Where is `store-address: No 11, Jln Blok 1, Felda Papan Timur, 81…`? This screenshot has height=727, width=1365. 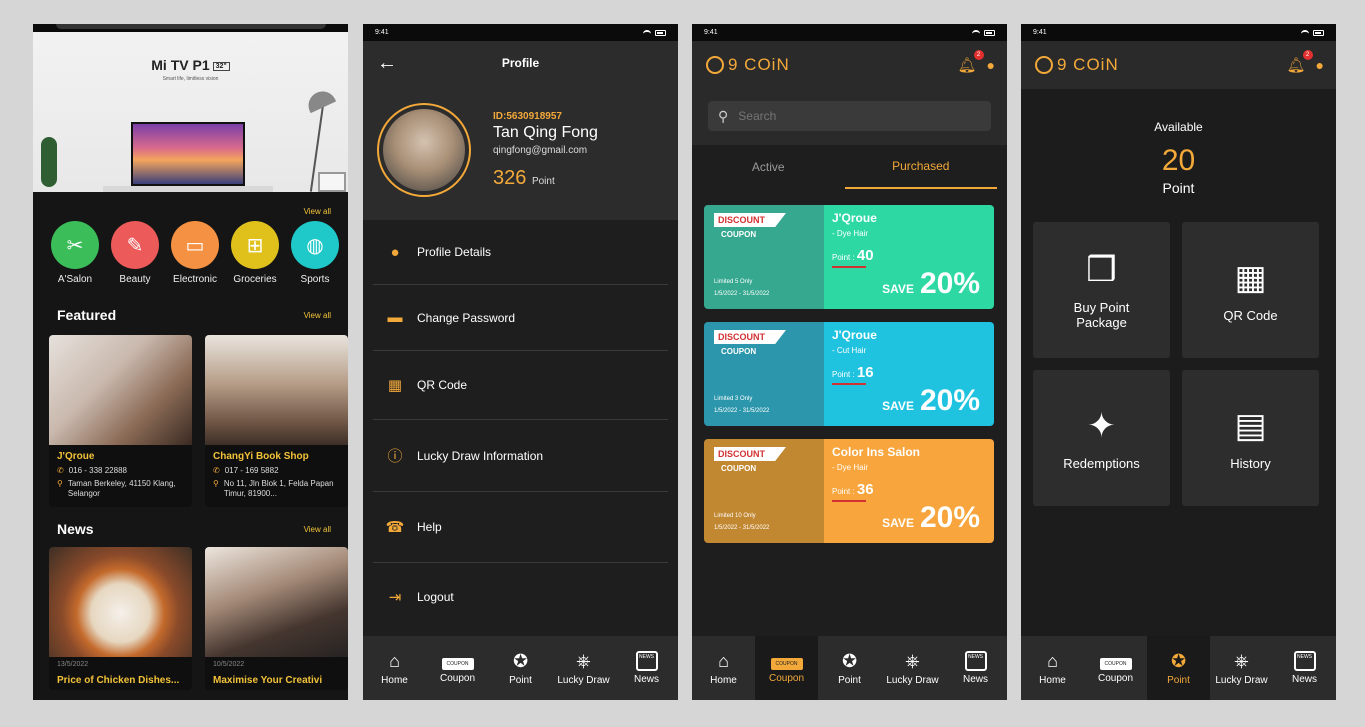 store-address: No 11, Jln Blok 1, Felda Papan Timur, 81… is located at coordinates (278, 488).